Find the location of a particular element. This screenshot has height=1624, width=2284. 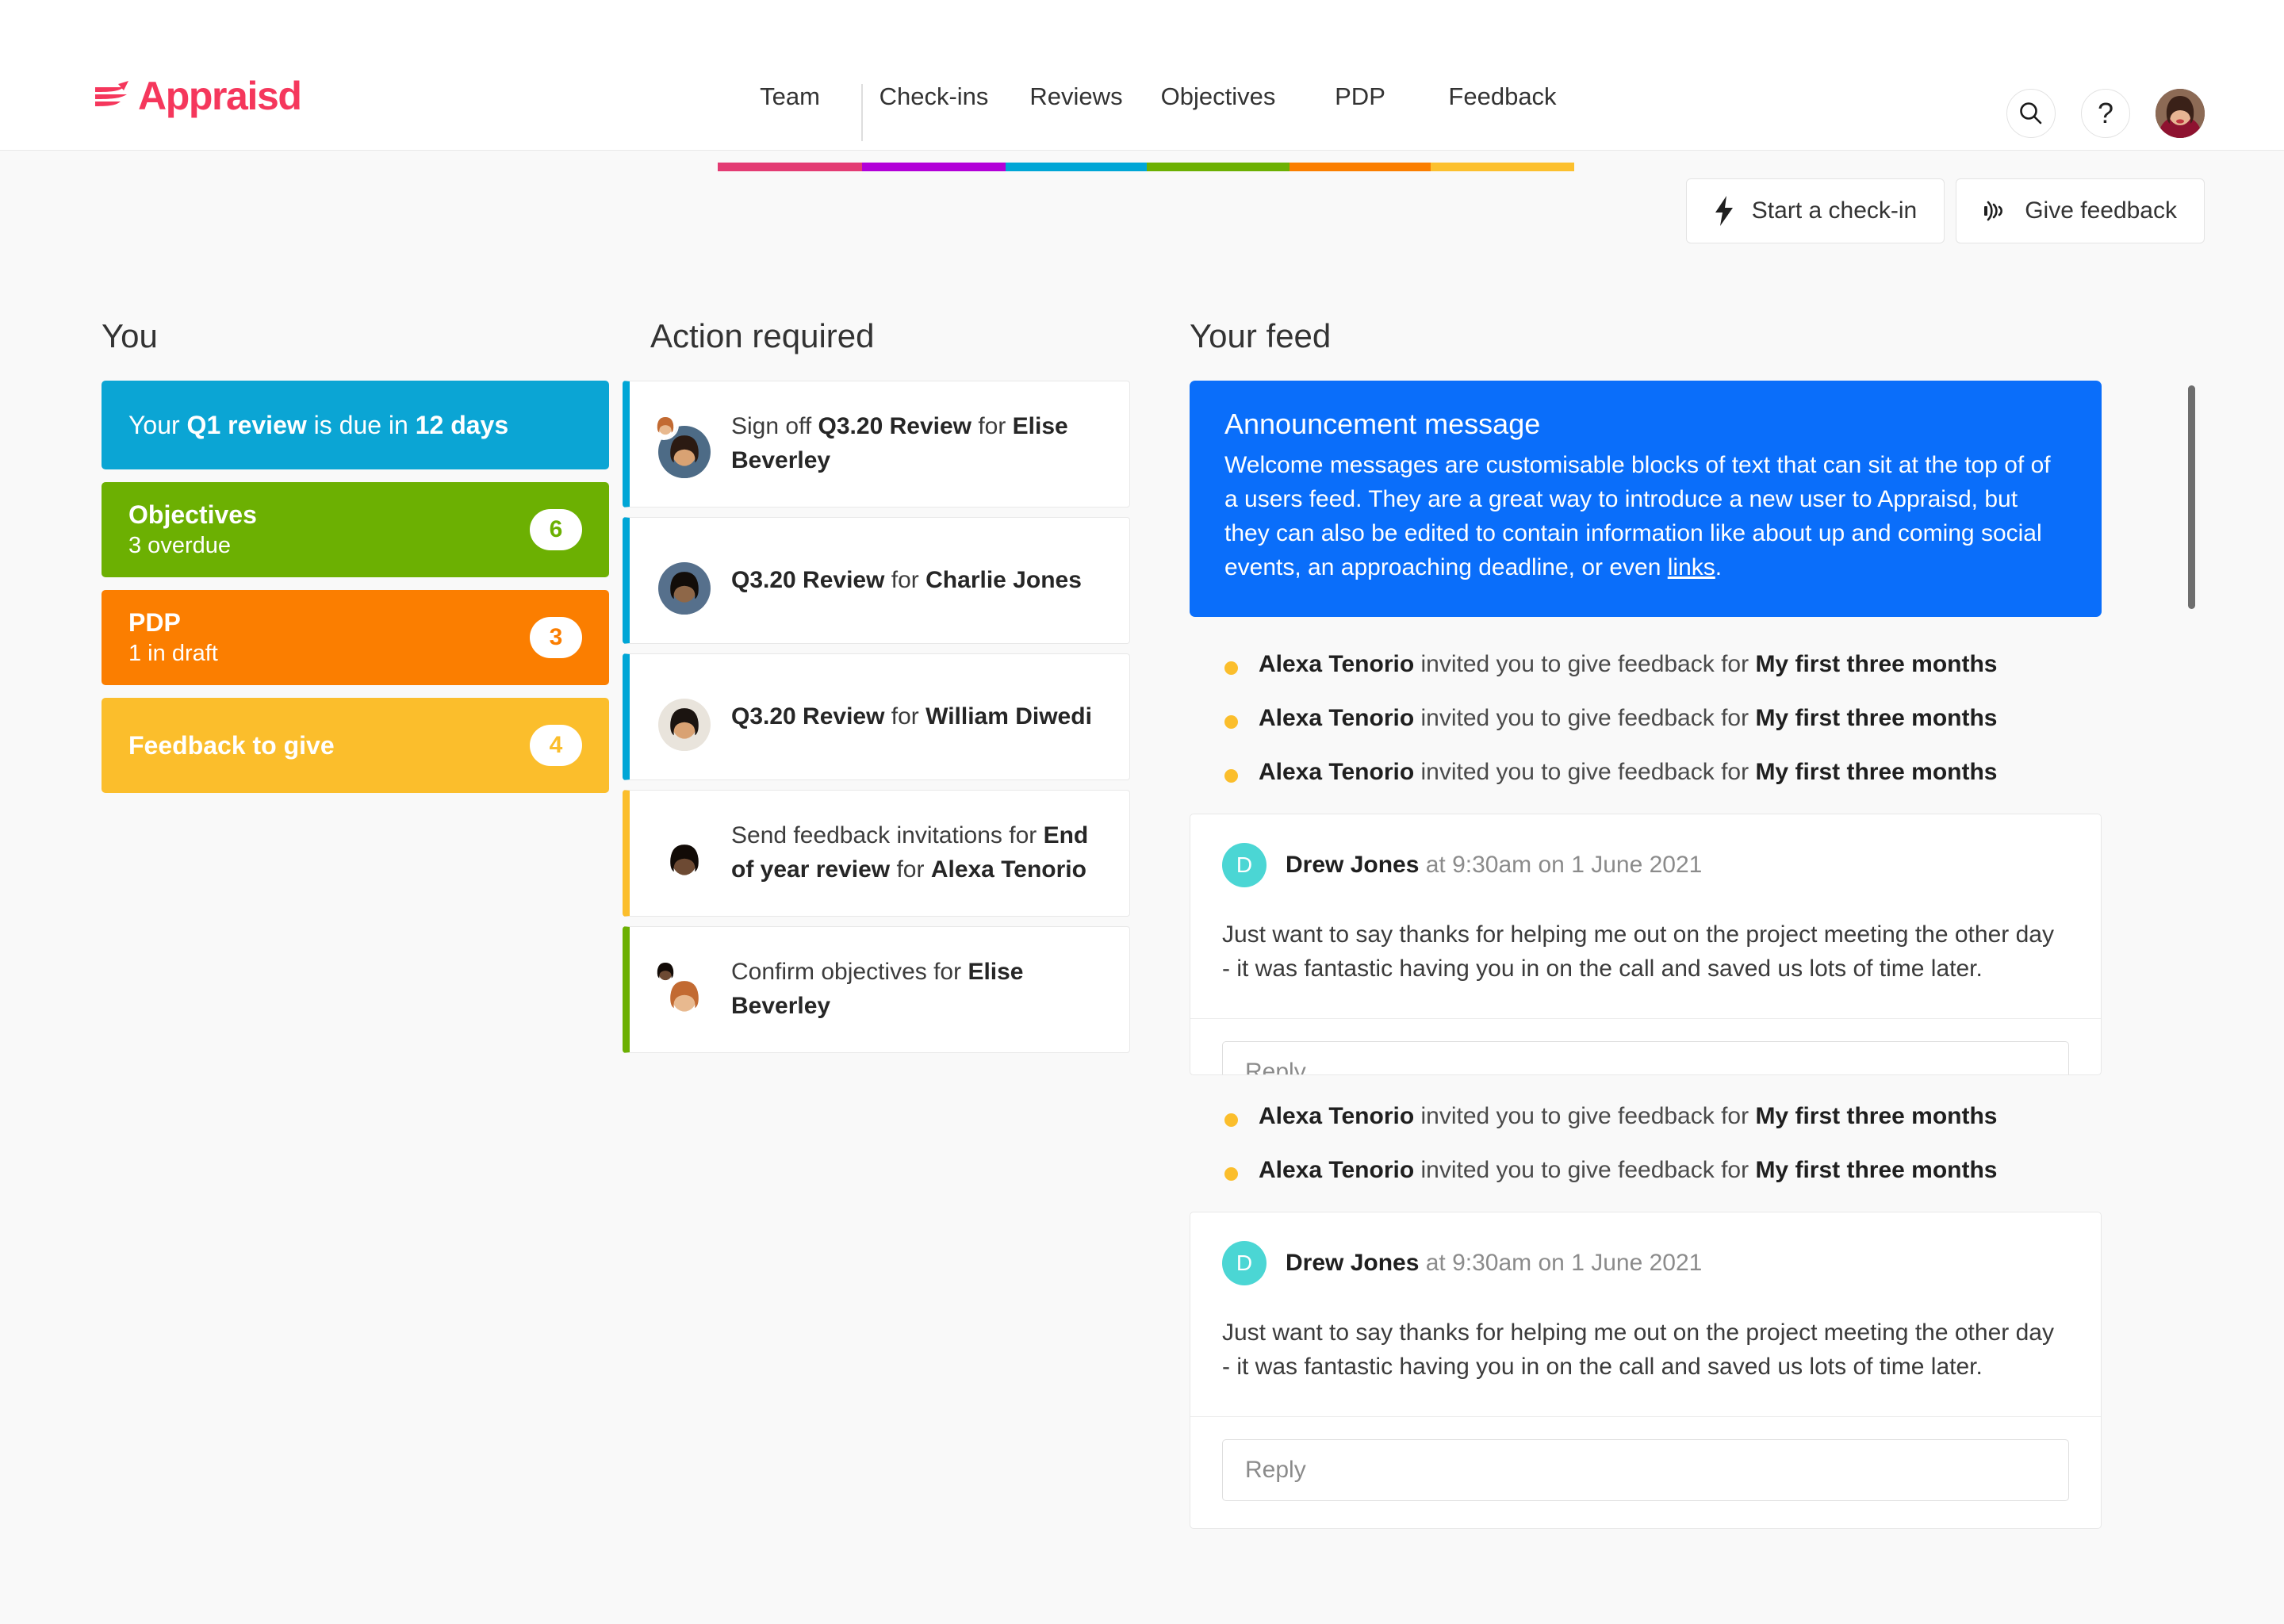

action-card-text: Q3.20 Review for William Diwedi is located at coordinates (911, 717).